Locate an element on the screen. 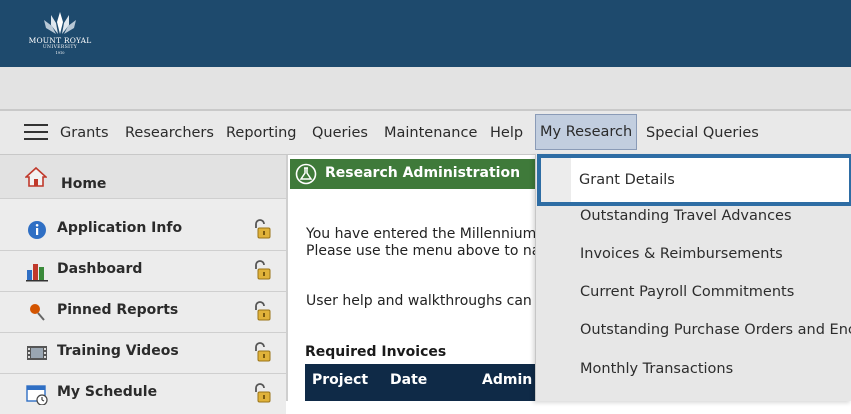  flask-icon is located at coordinates (306, 174).